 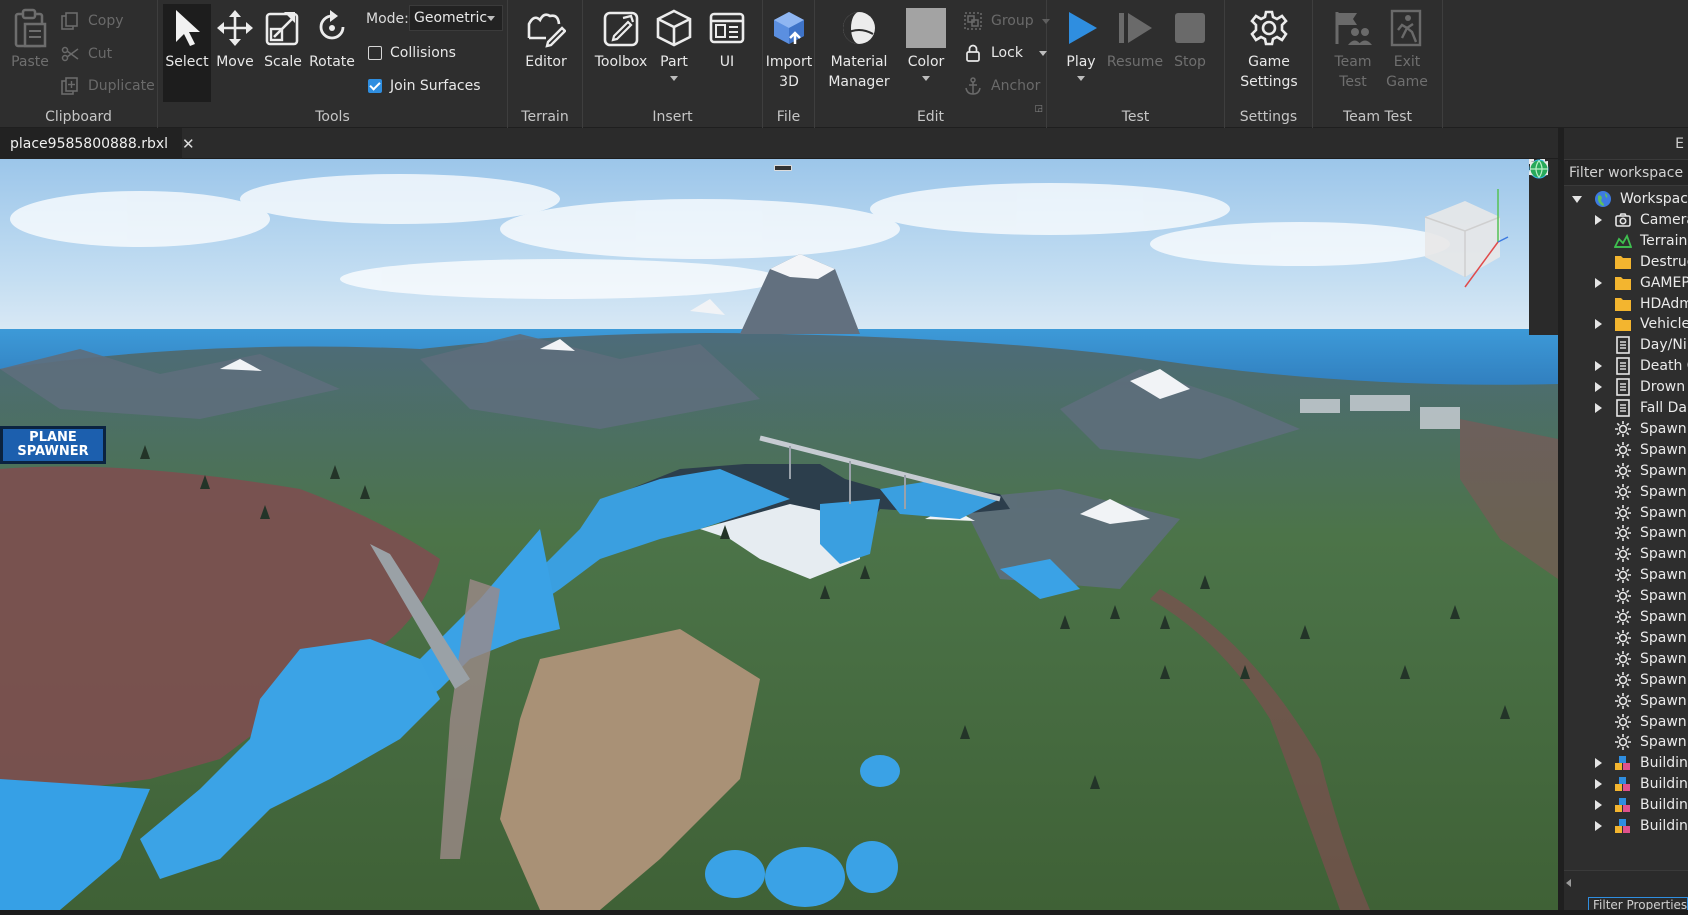 I want to click on material-manager-label-2: Manager, so click(x=859, y=82).